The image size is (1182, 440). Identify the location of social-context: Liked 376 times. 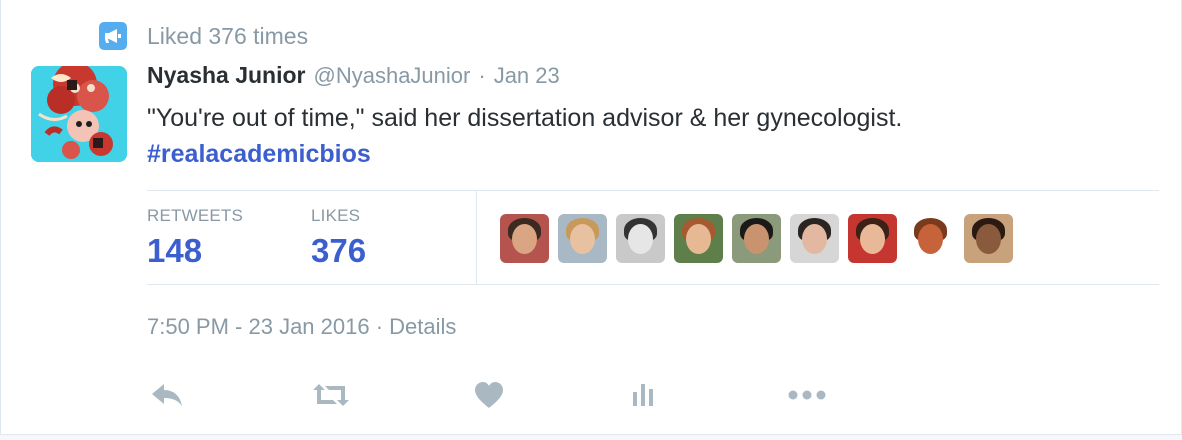
(203, 36).